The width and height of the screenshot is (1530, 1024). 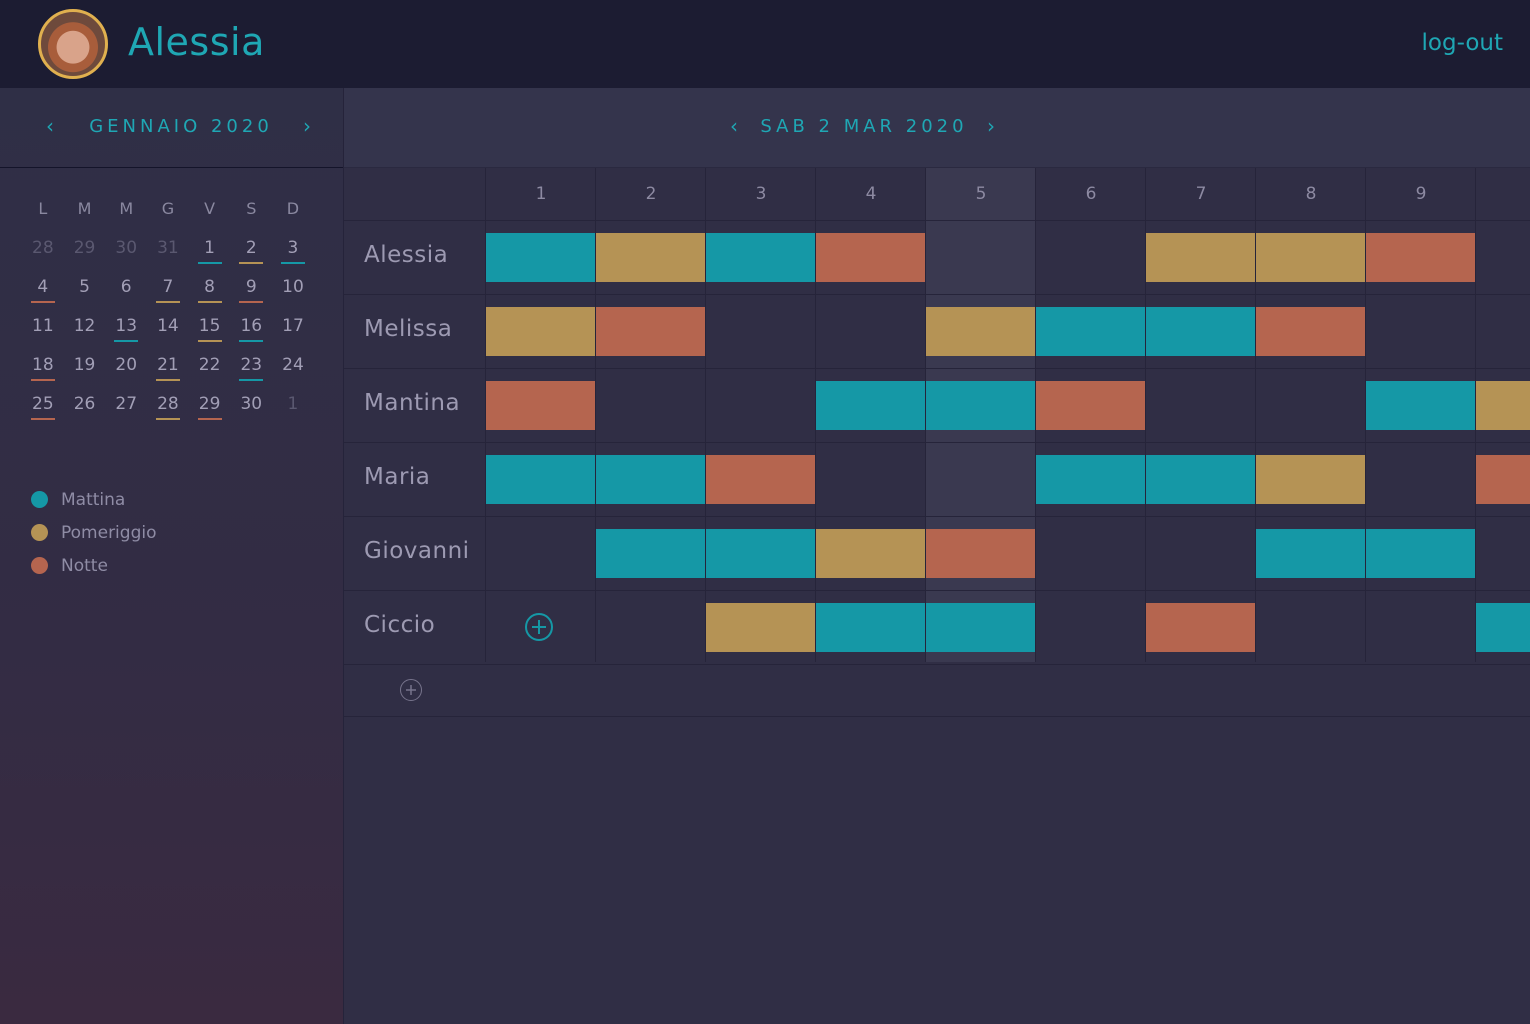 What do you see at coordinates (650, 194) in the screenshot?
I see `day-column-header: 2` at bounding box center [650, 194].